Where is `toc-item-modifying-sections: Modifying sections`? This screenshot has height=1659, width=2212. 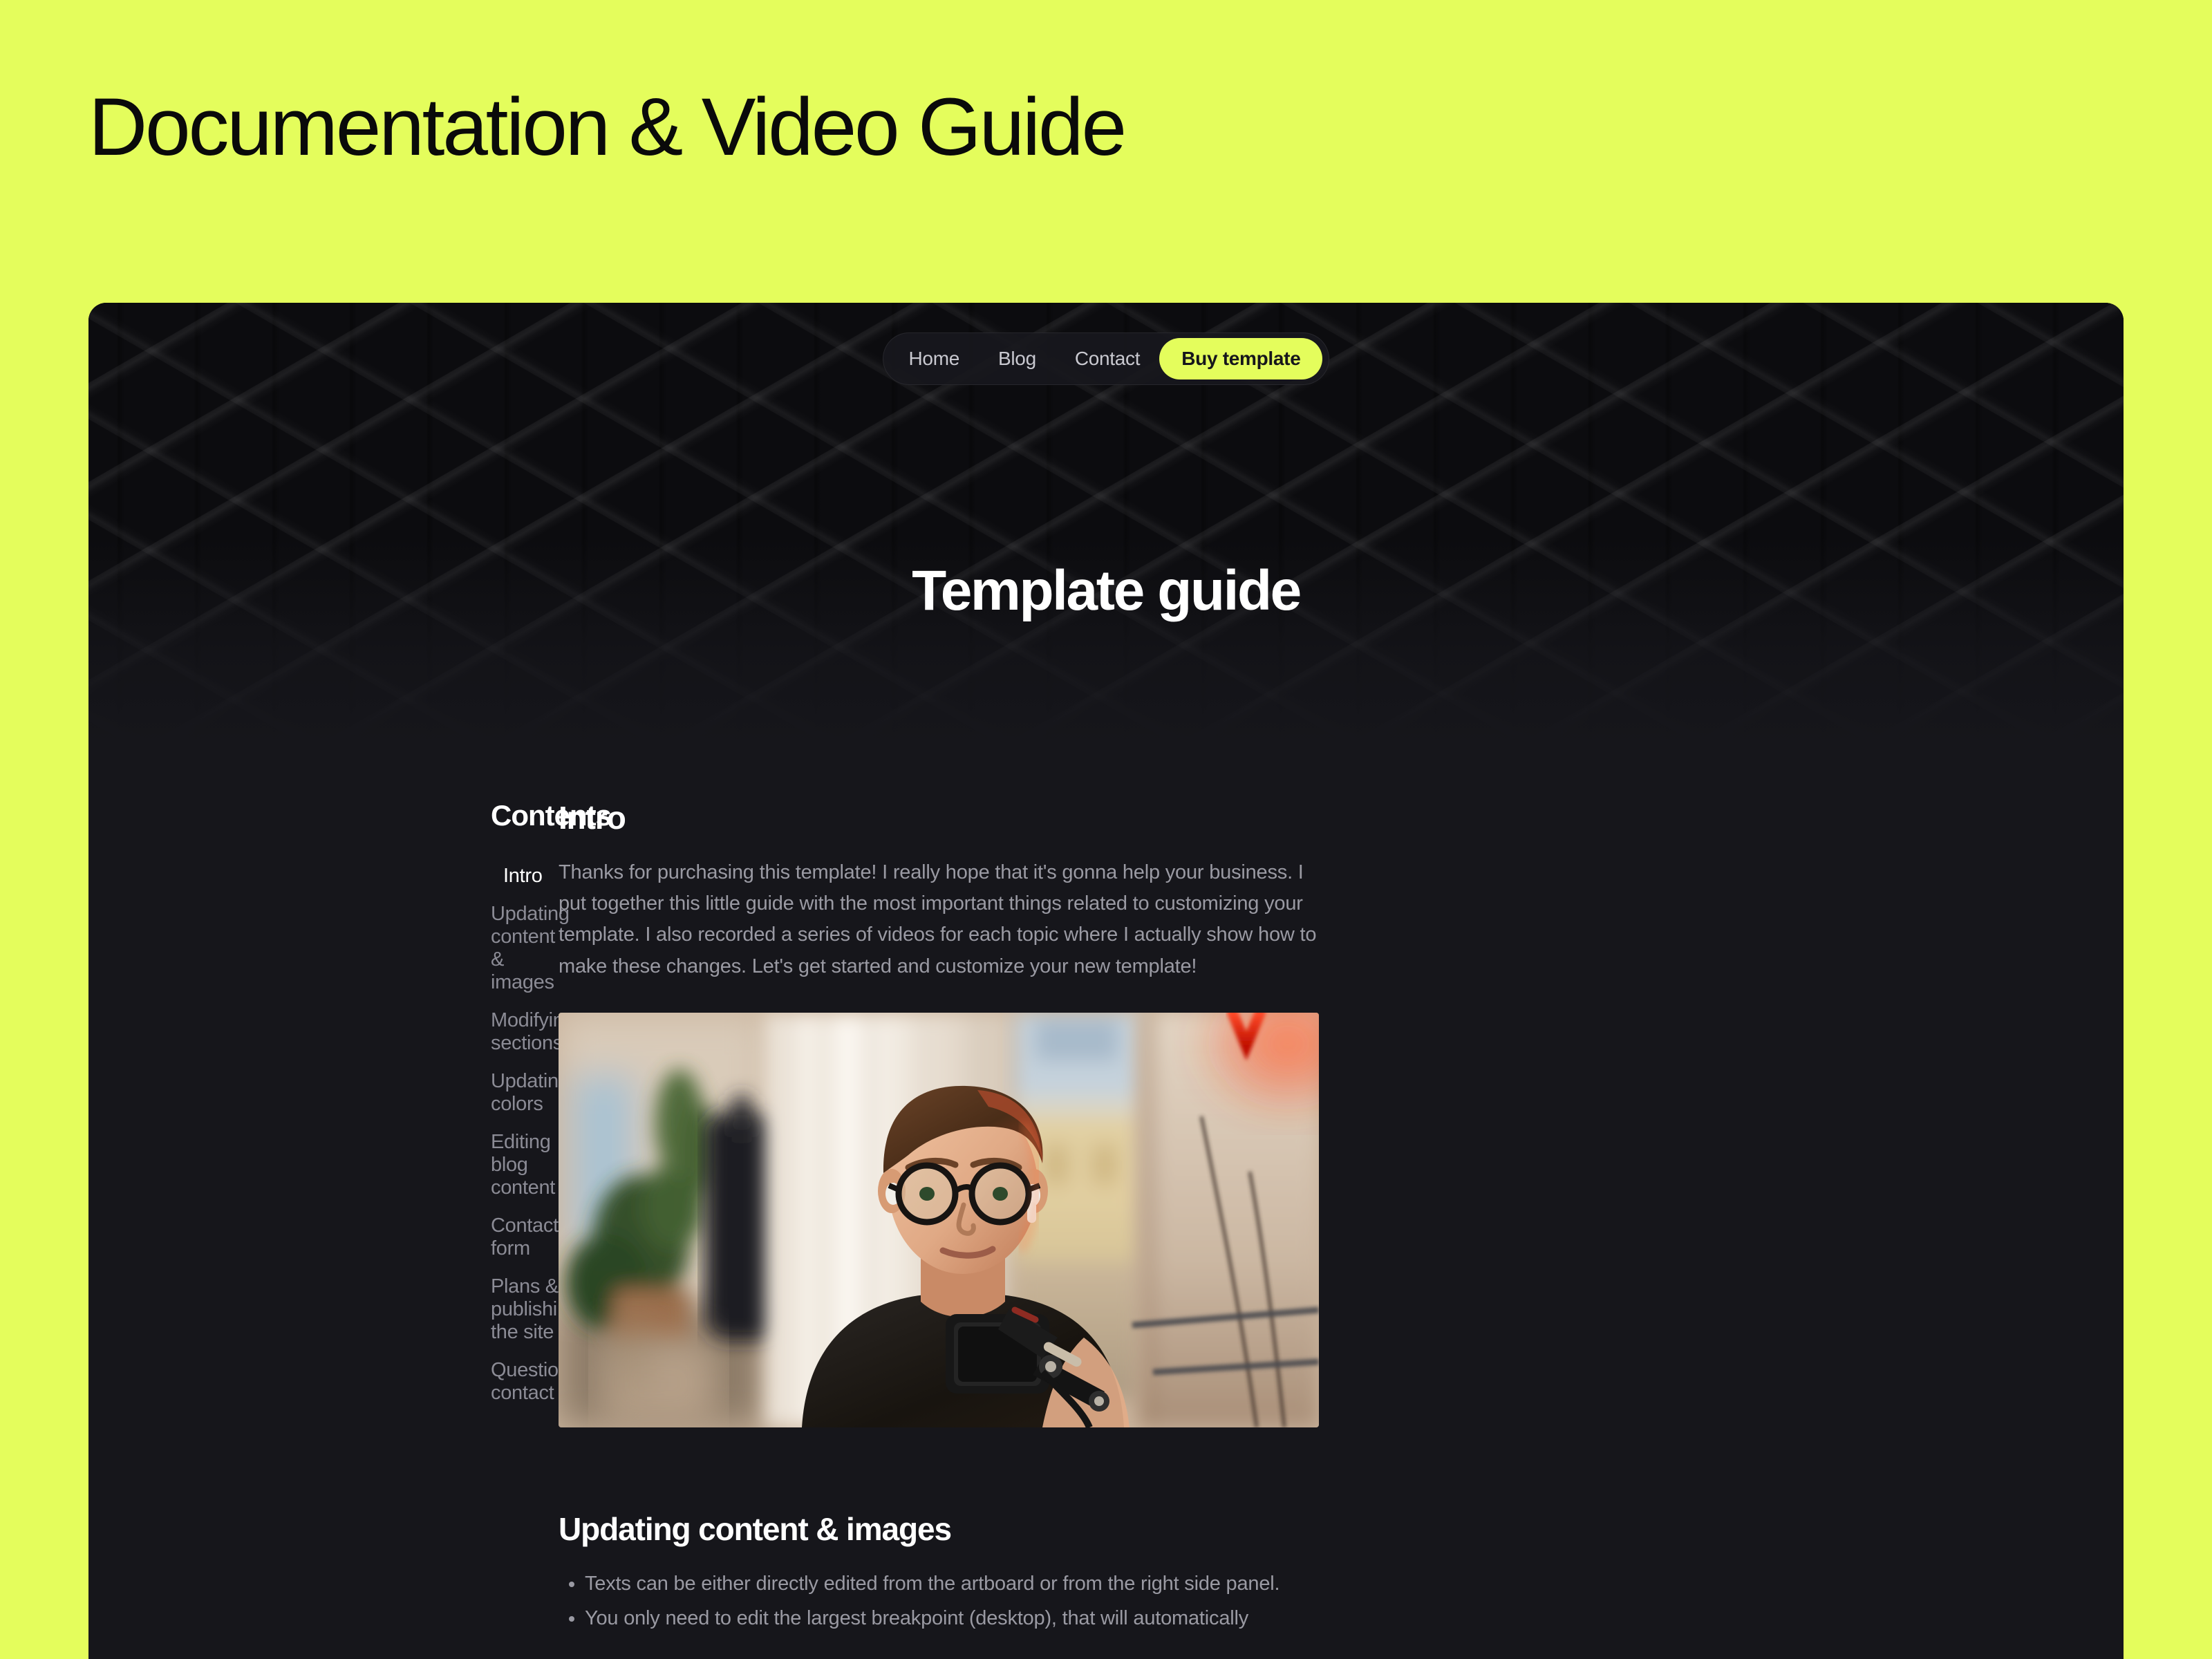
toc-item-modifying-sections: Modifying sections is located at coordinates (533, 1032).